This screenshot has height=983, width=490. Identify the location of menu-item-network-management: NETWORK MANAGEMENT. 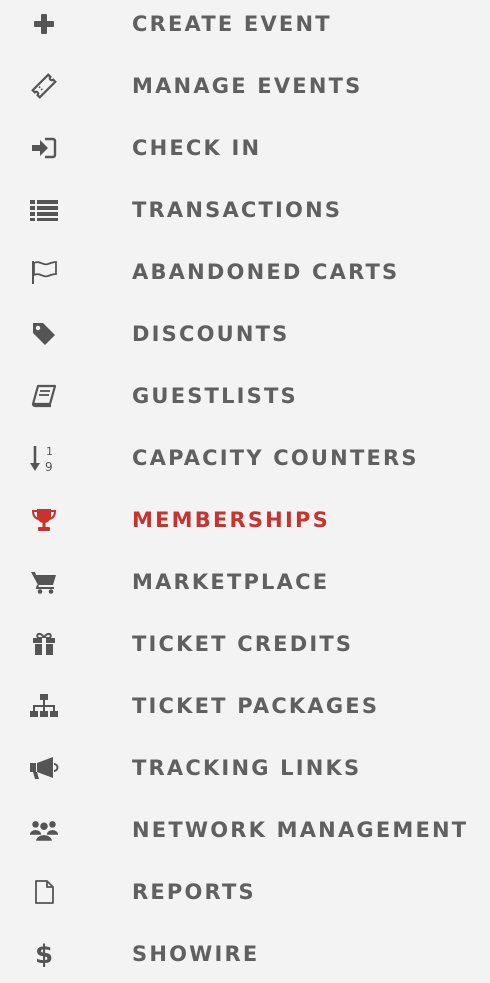
(245, 830).